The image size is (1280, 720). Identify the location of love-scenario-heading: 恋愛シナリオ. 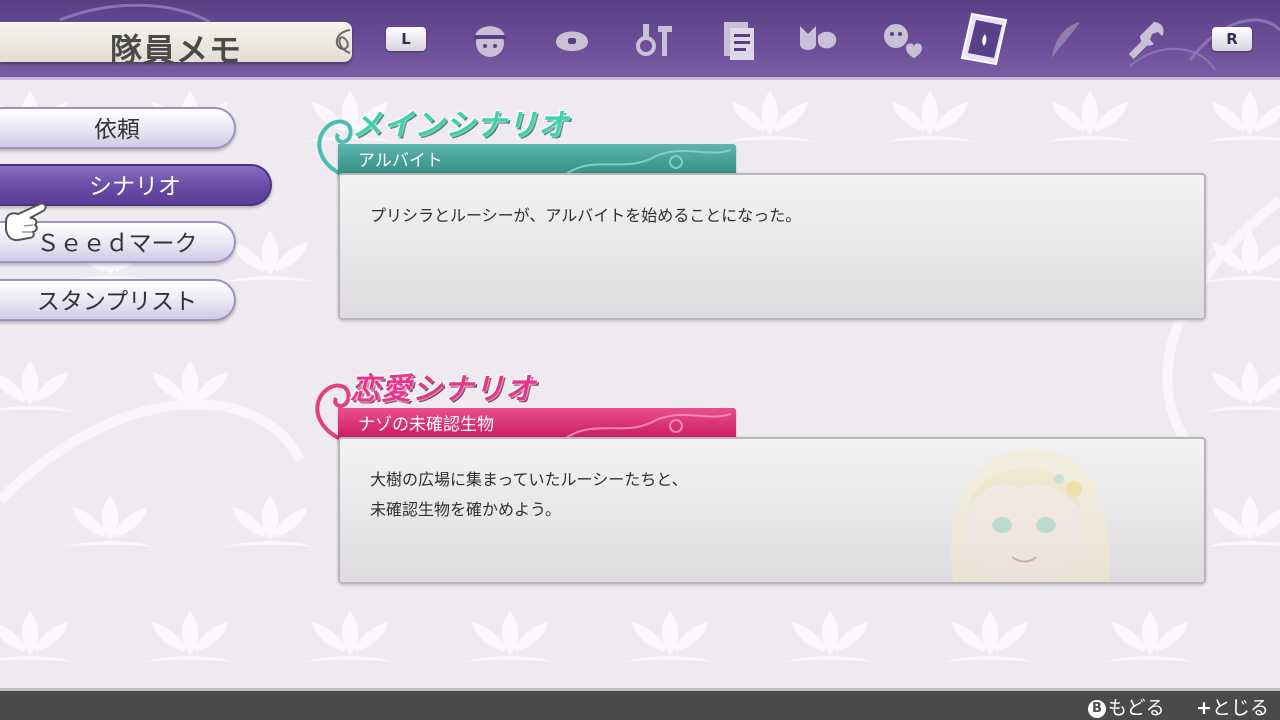
(443, 389).